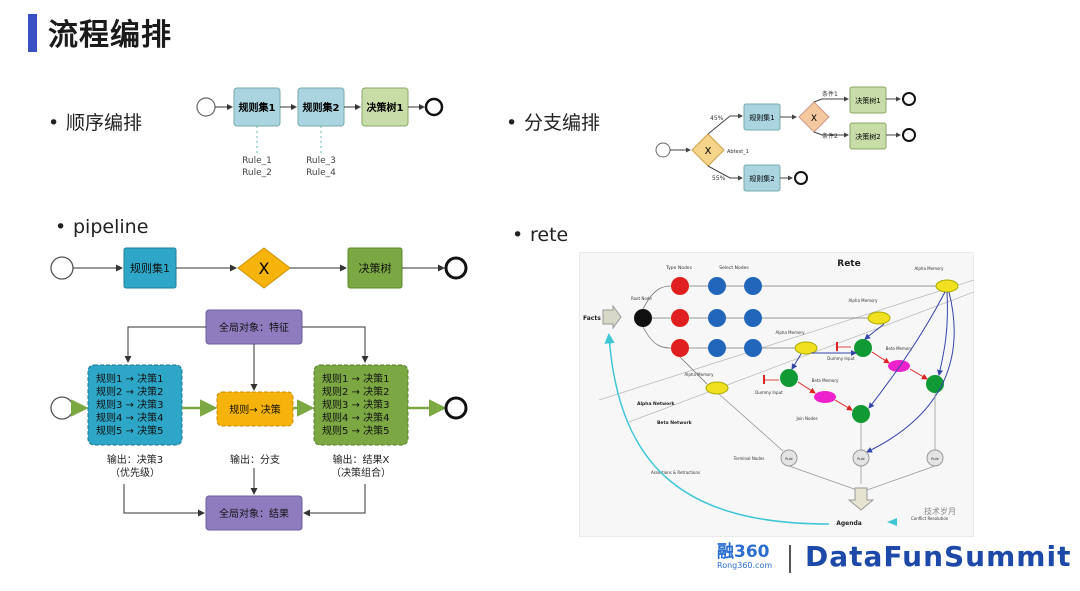 This screenshot has height=591, width=1080. What do you see at coordinates (135, 472) in the screenshot?
I see `output-left-line: （优先级）` at bounding box center [135, 472].